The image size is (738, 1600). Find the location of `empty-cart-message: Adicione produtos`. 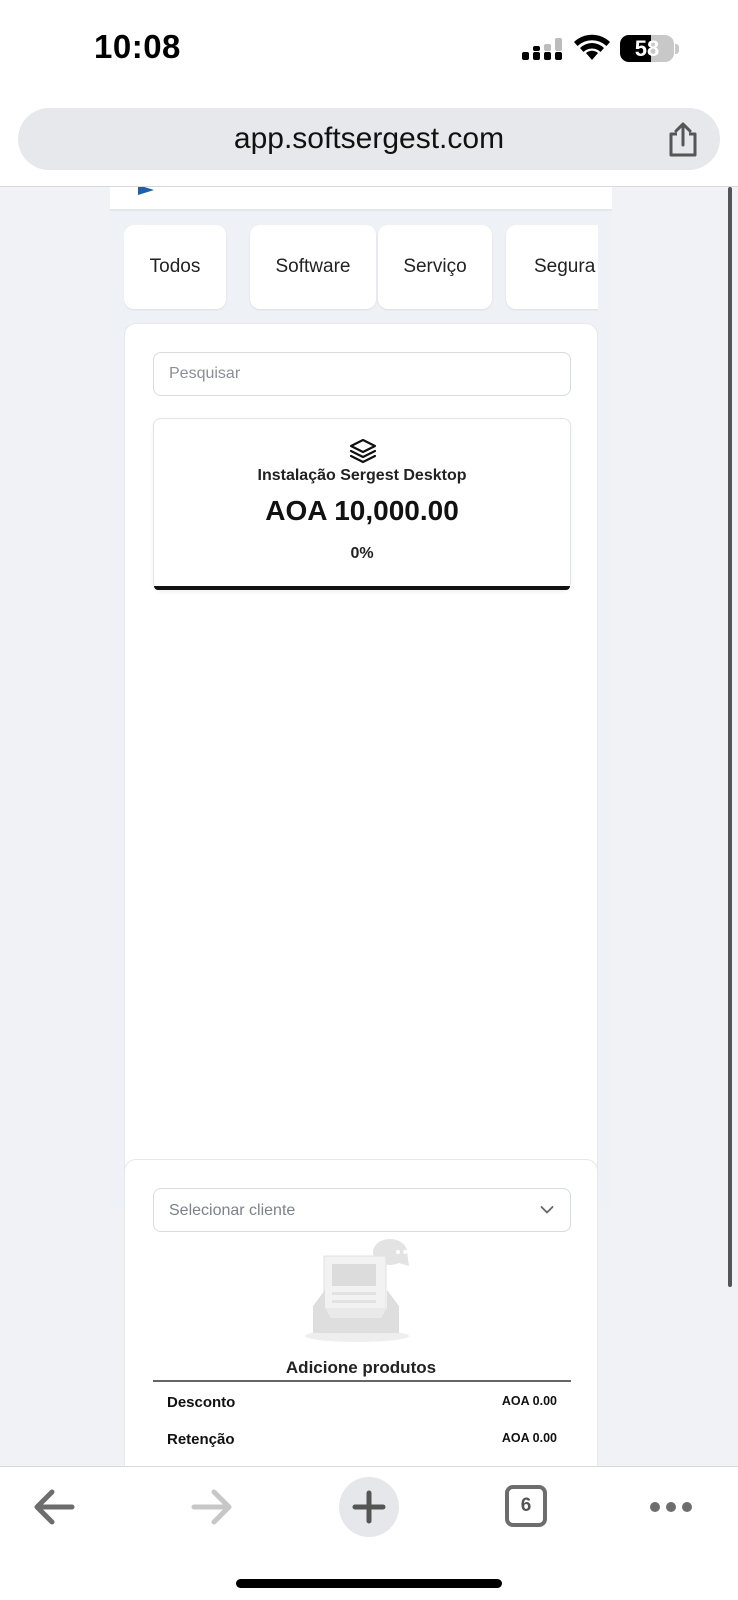

empty-cart-message: Adicione produtos is located at coordinates (361, 1367).